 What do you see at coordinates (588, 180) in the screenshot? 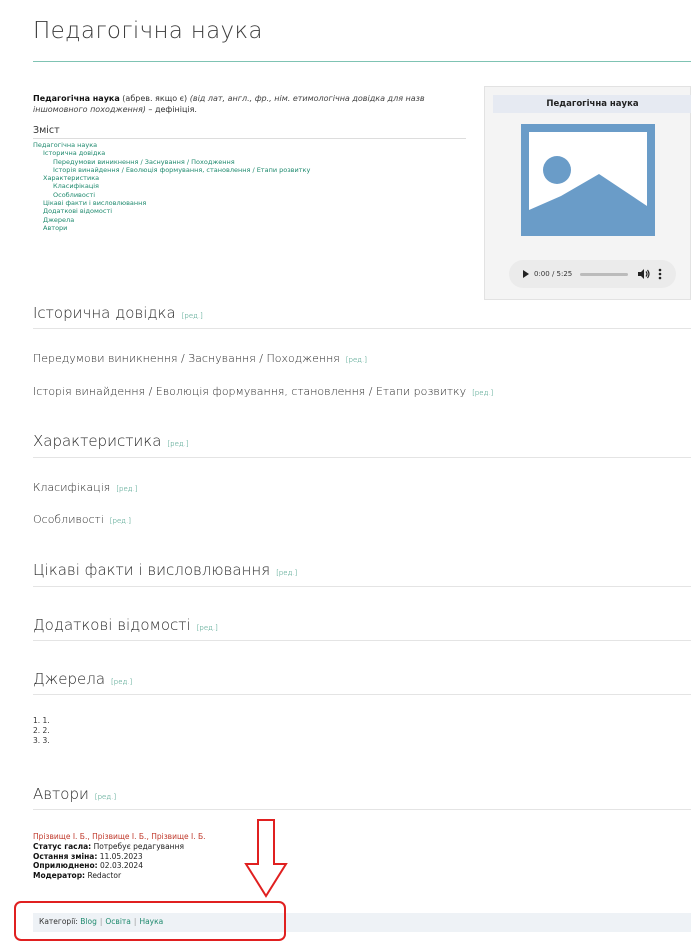
I see `image-placeholder-icon` at bounding box center [588, 180].